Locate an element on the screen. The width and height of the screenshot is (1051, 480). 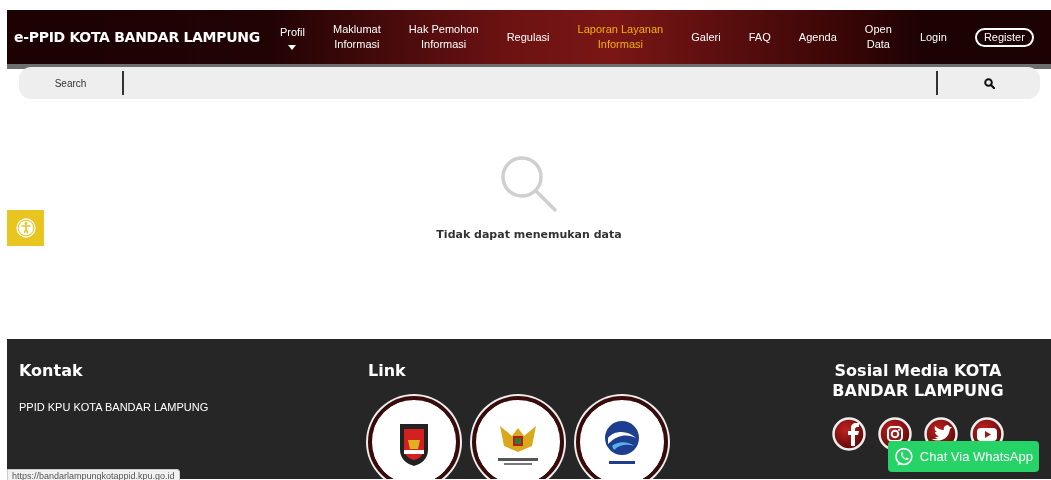
facebook-icon is located at coordinates (849, 434).